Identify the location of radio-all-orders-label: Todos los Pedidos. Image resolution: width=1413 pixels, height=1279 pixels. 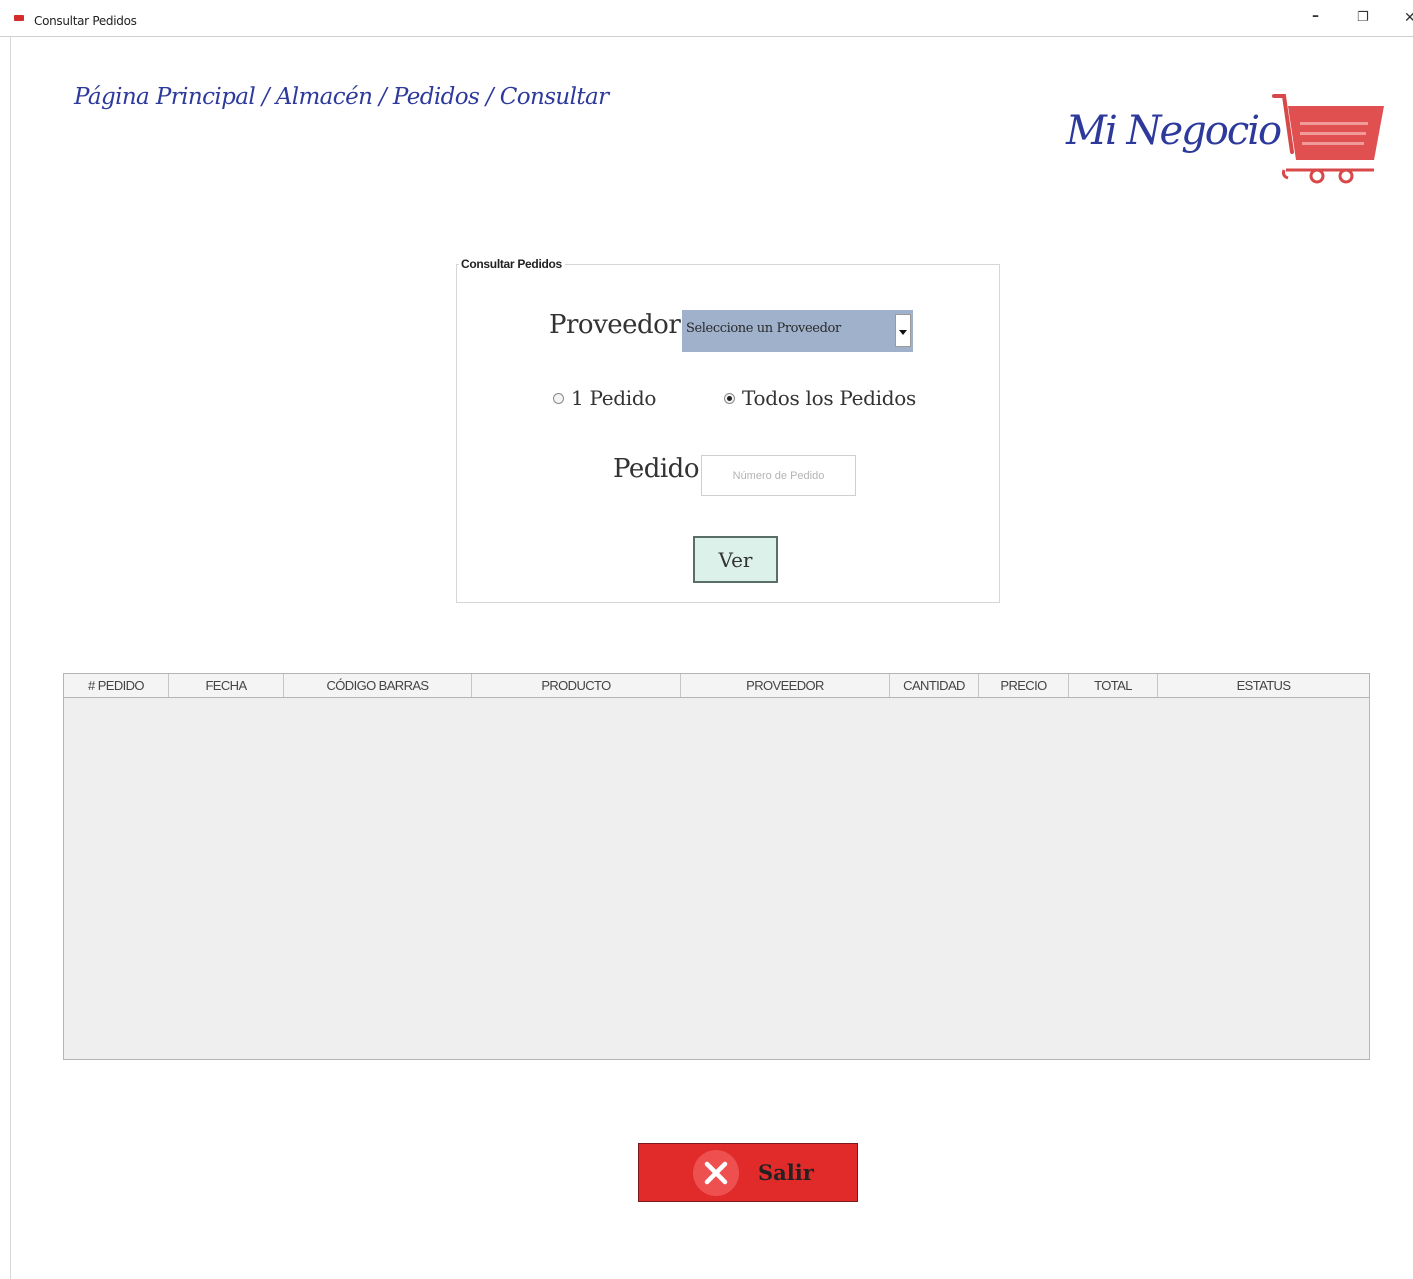
(829, 398).